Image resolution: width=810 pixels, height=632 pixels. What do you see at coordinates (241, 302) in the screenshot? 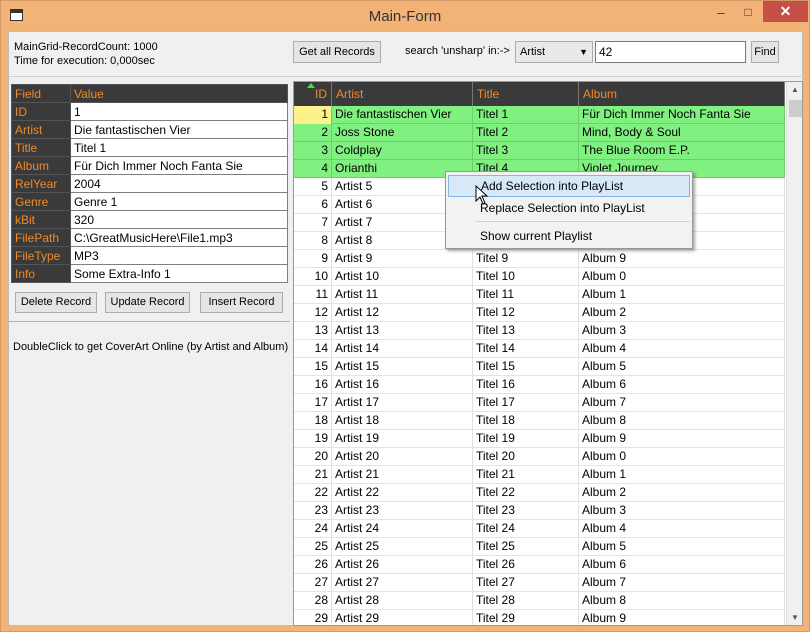
I see `insert-record-button: Insert Record` at bounding box center [241, 302].